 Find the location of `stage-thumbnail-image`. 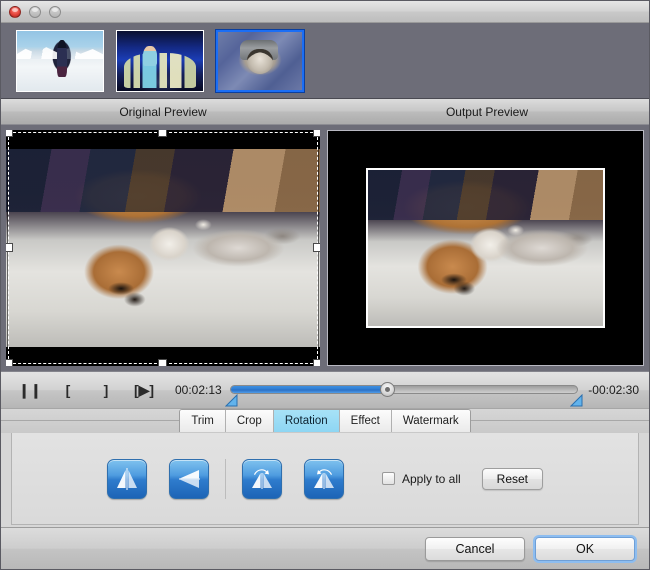

stage-thumbnail-image is located at coordinates (160, 60).